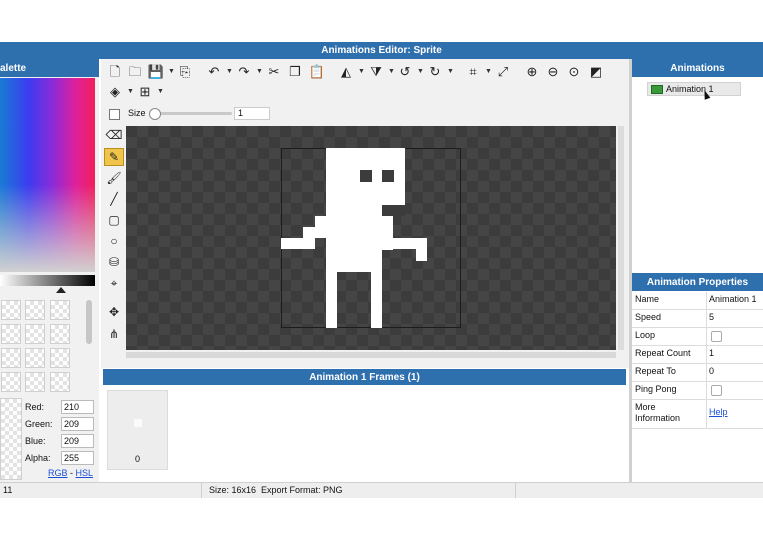 The width and height of the screenshot is (763, 541). What do you see at coordinates (295, 71) in the screenshot?
I see `copy-icon: ❐` at bounding box center [295, 71].